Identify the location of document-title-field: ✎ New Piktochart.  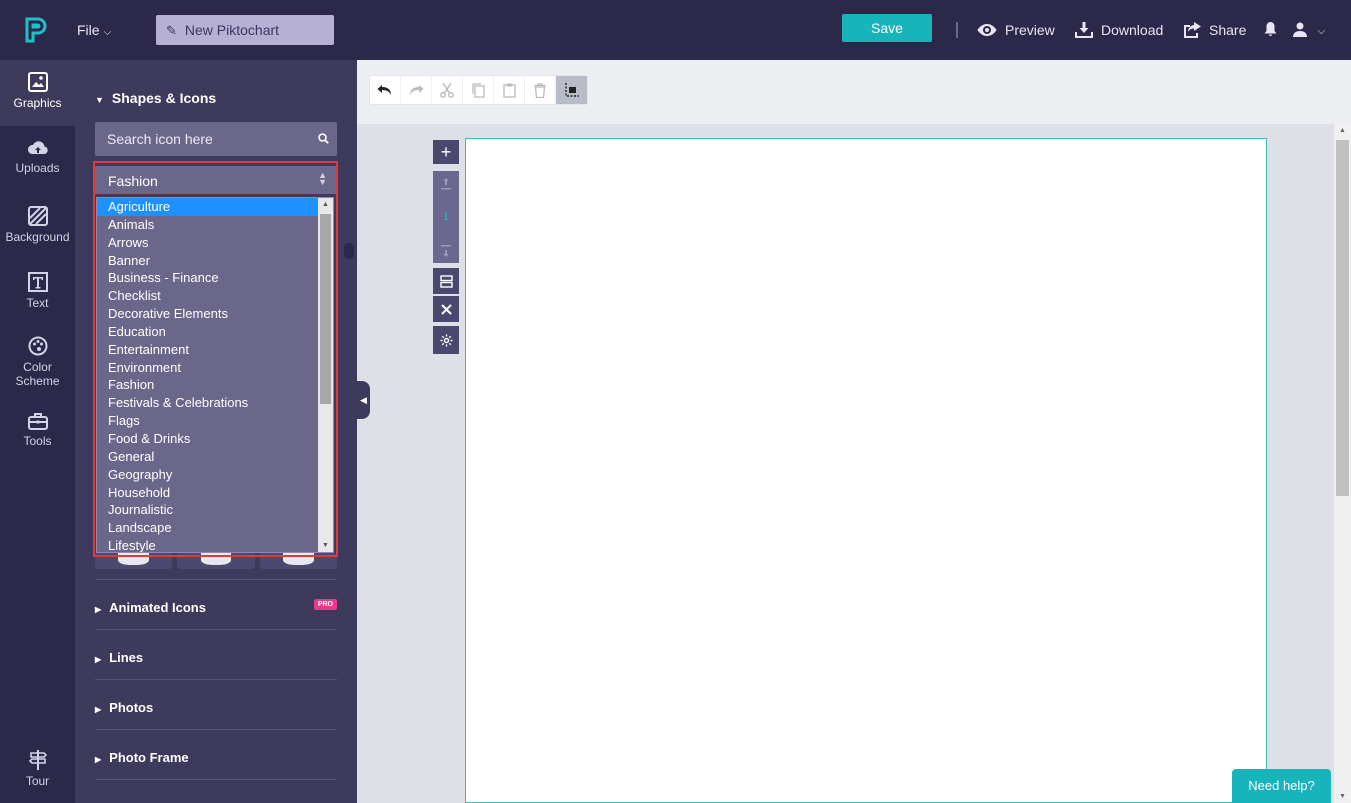
(245, 30).